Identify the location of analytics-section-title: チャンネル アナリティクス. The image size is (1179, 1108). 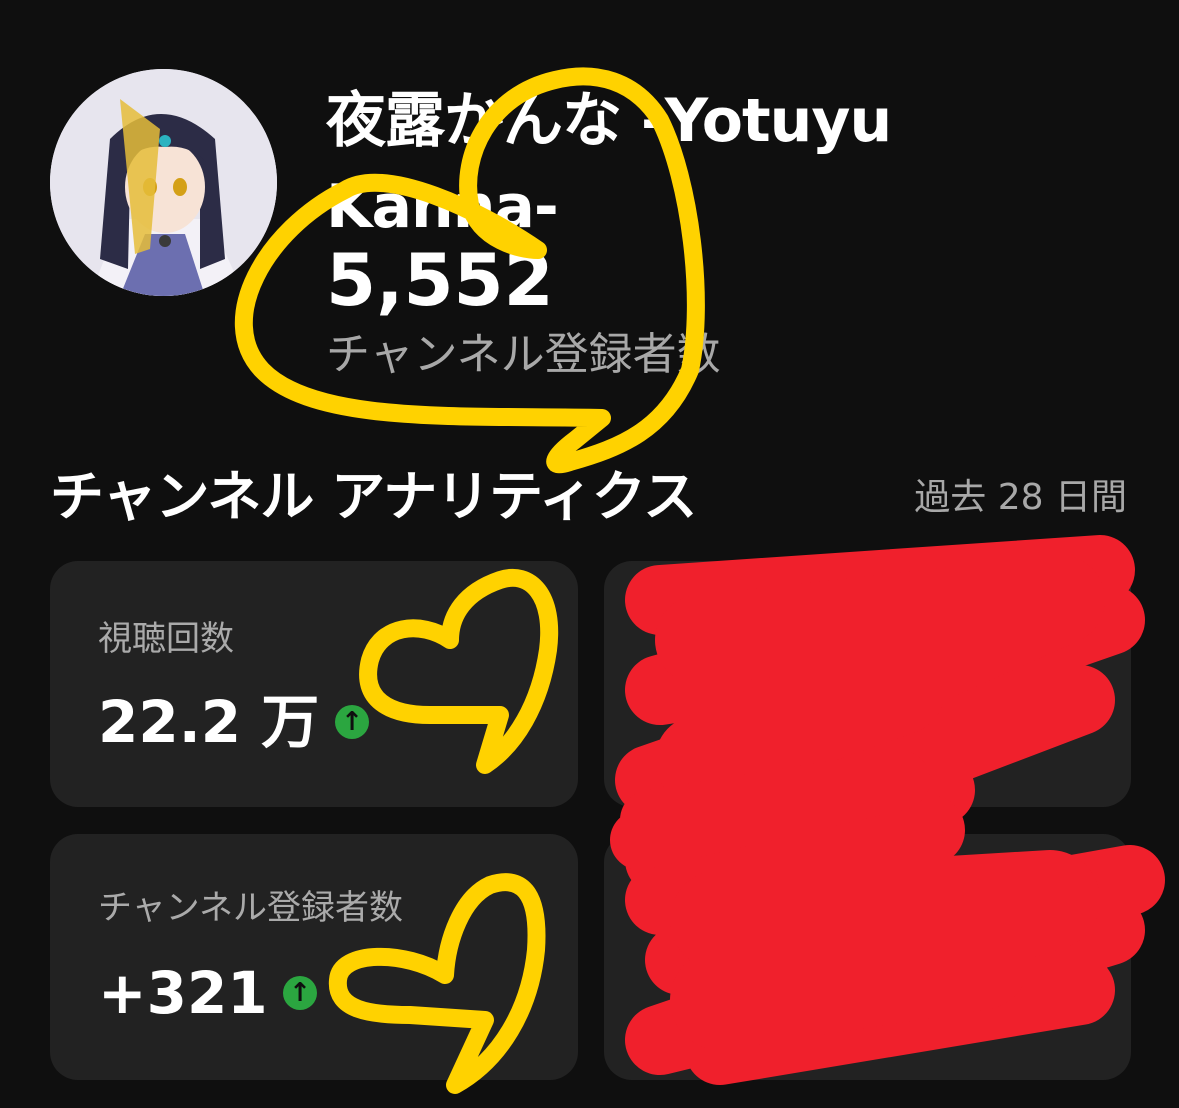
(373, 496).